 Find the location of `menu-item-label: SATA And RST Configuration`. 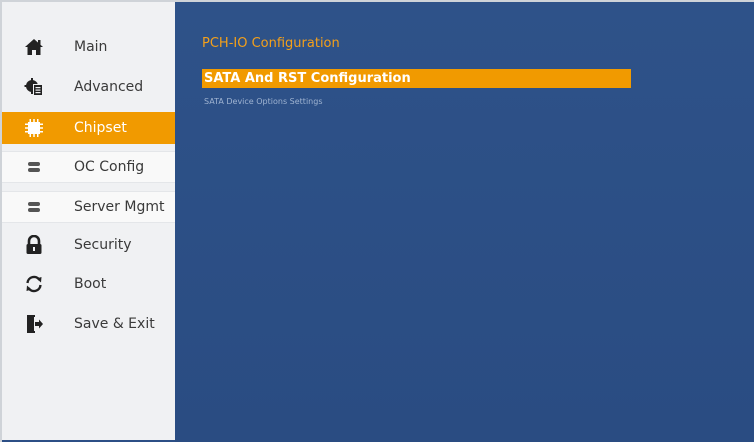

menu-item-label: SATA And RST Configuration is located at coordinates (307, 78).